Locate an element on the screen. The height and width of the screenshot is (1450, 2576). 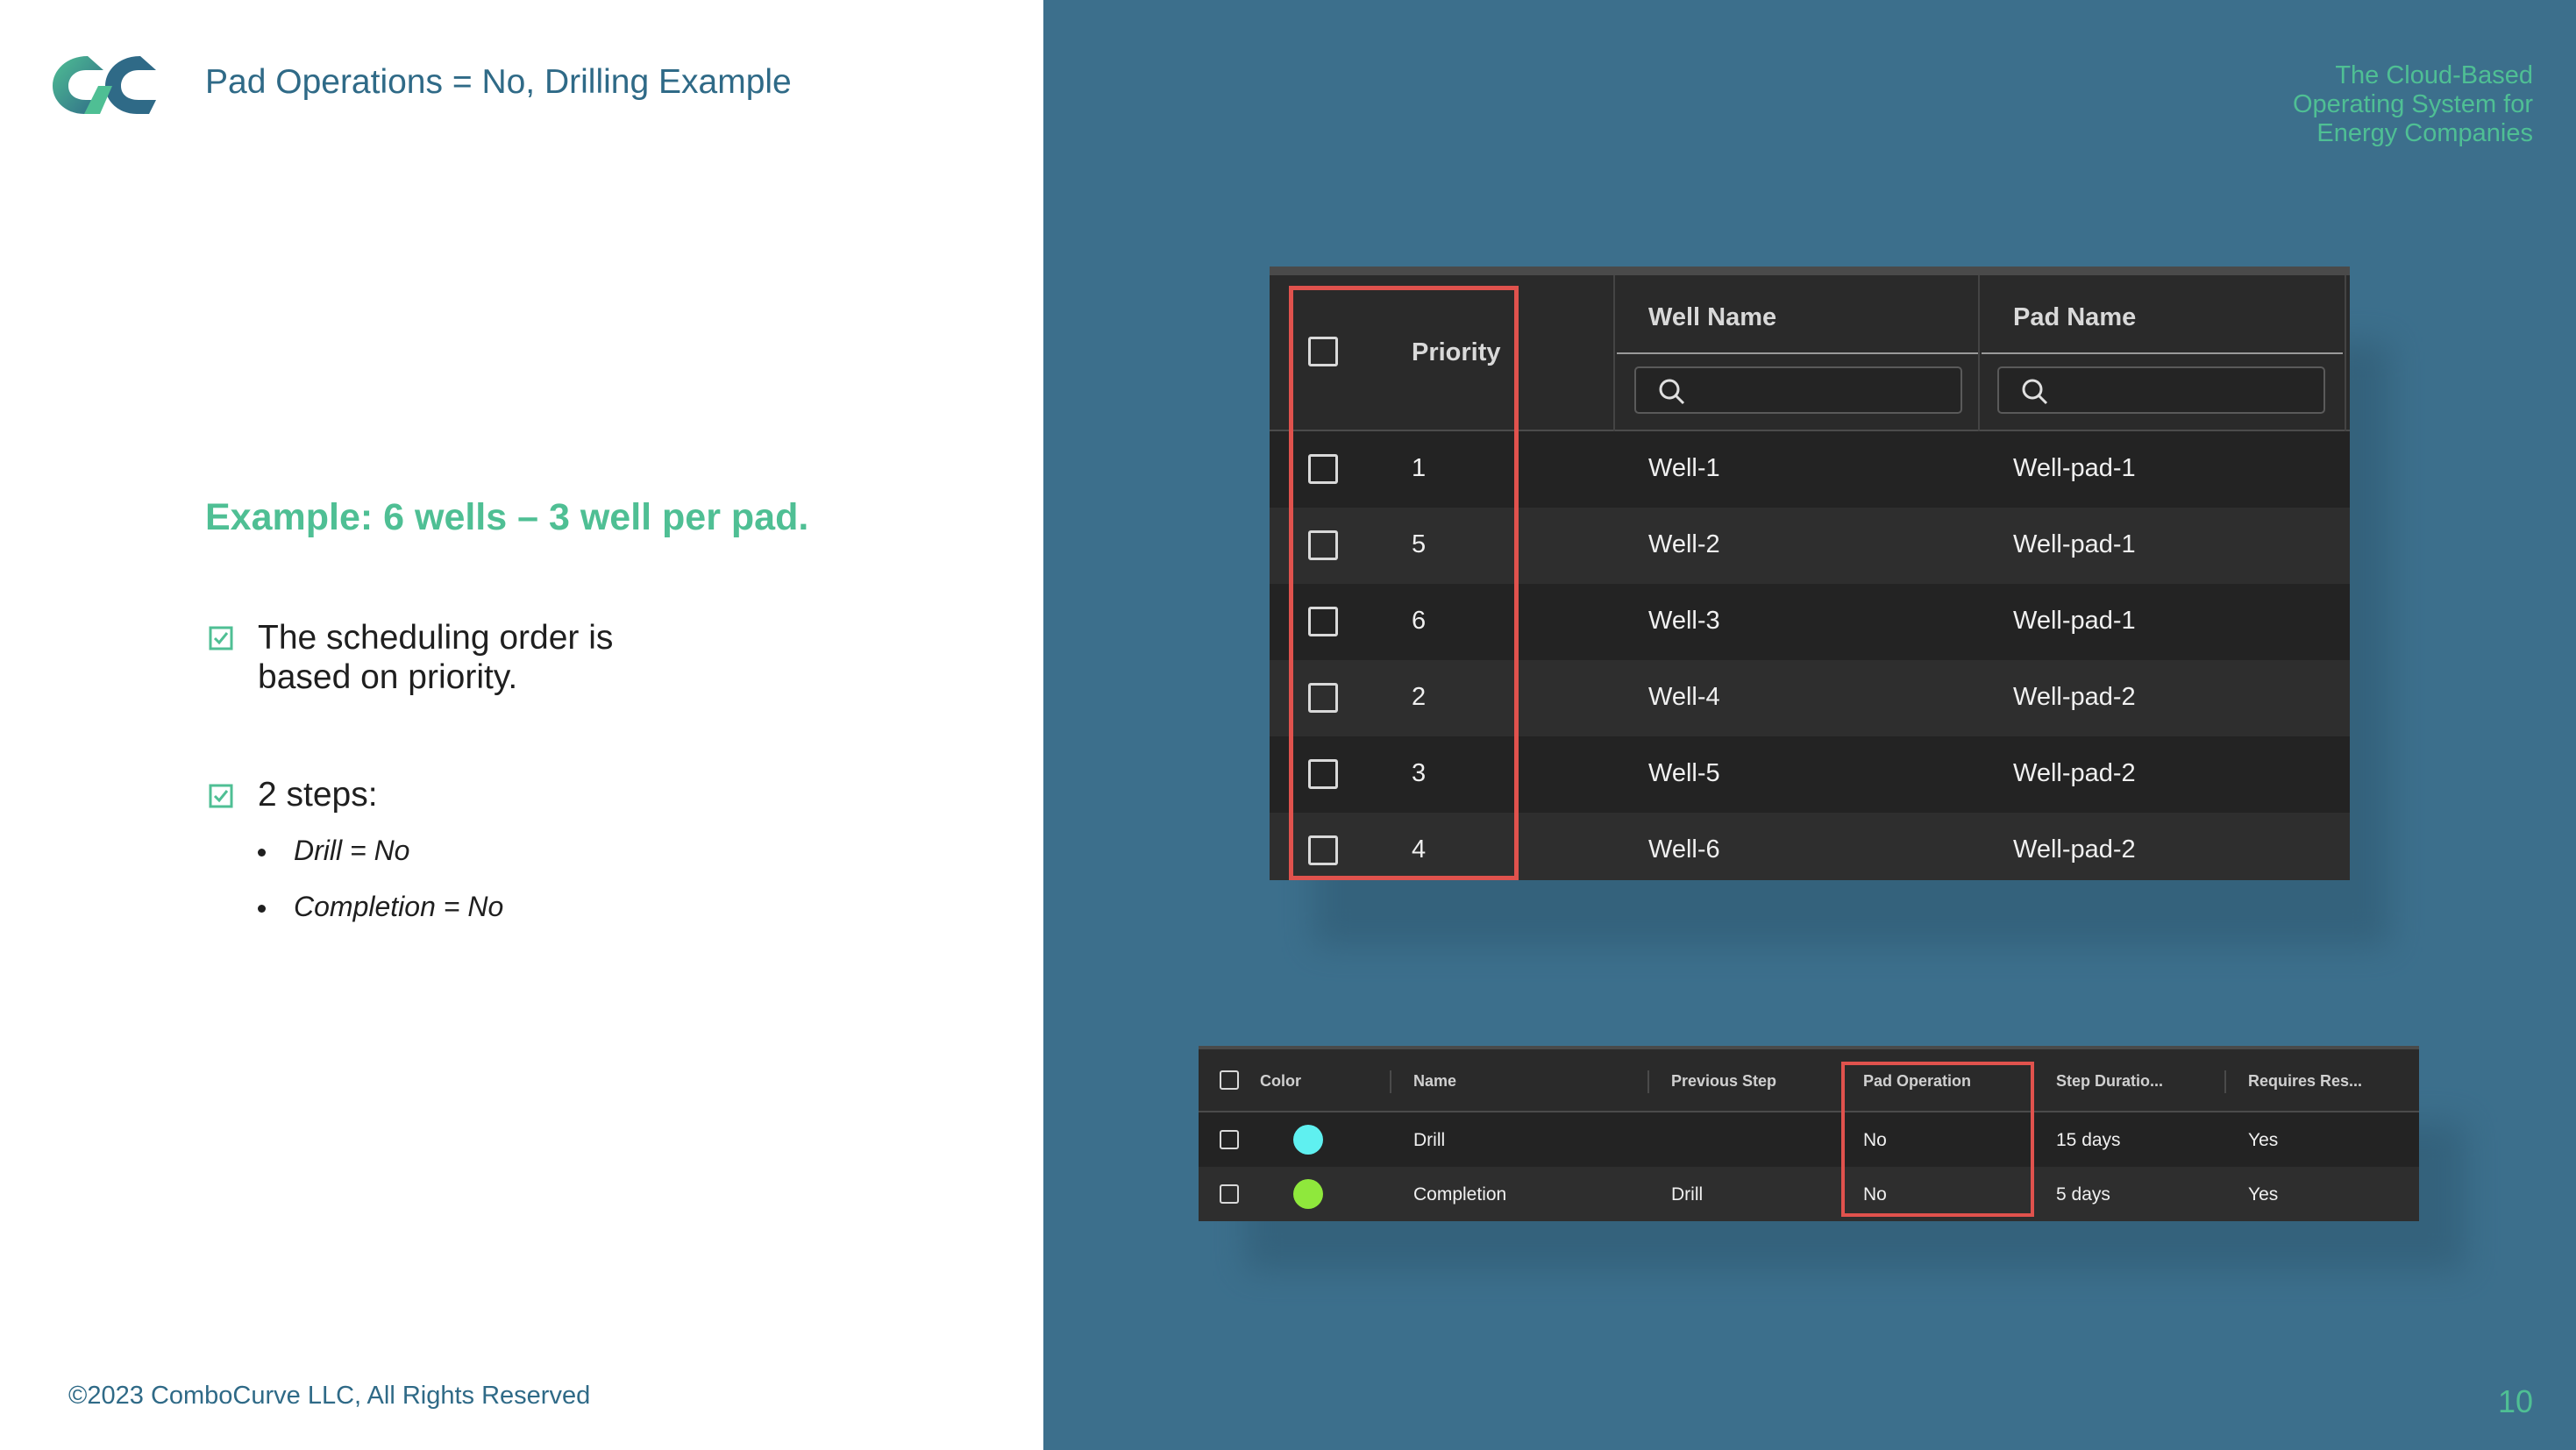
example-heading: Example: 6 wells – 3 well per pad. is located at coordinates (507, 517).